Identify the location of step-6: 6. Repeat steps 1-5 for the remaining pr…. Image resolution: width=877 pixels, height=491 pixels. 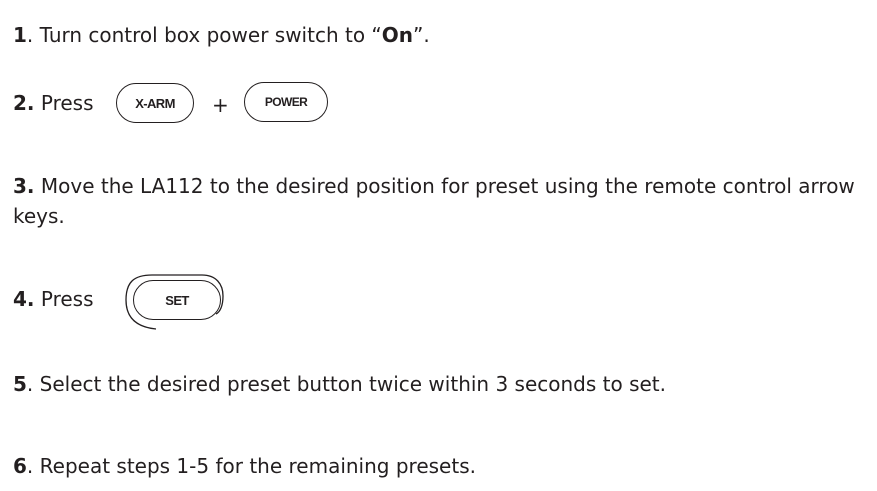
(244, 466).